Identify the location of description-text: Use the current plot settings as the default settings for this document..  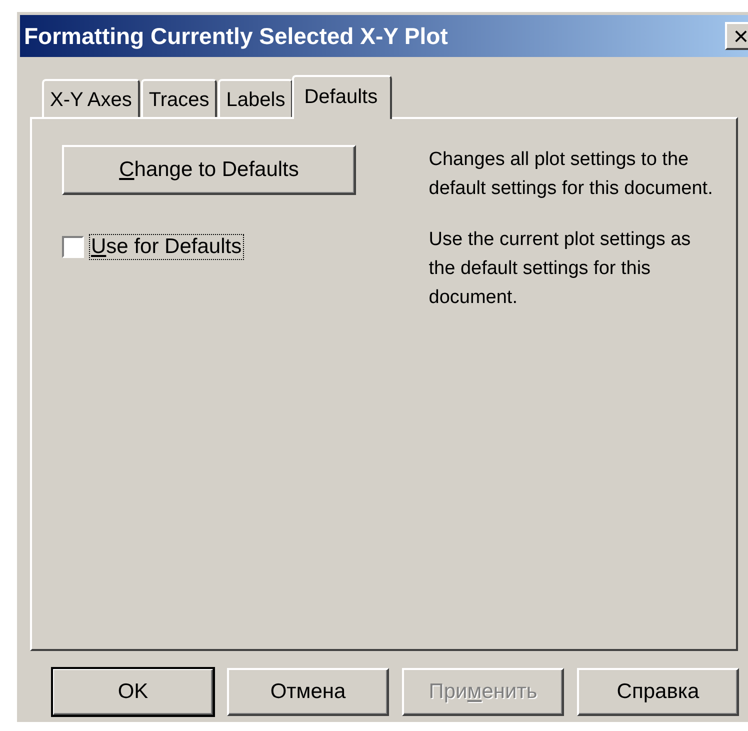
(560, 269).